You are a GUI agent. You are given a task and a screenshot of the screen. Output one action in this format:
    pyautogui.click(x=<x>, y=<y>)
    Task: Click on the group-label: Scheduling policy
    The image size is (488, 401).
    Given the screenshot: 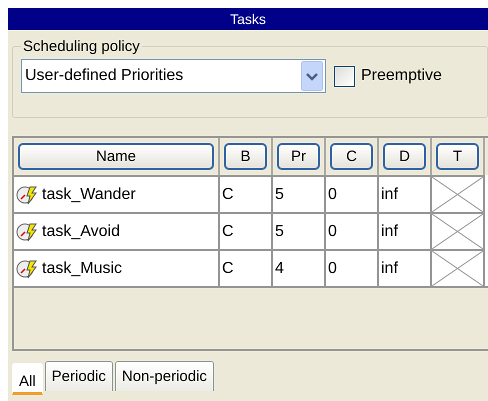 What is the action you would take?
    pyautogui.click(x=81, y=46)
    